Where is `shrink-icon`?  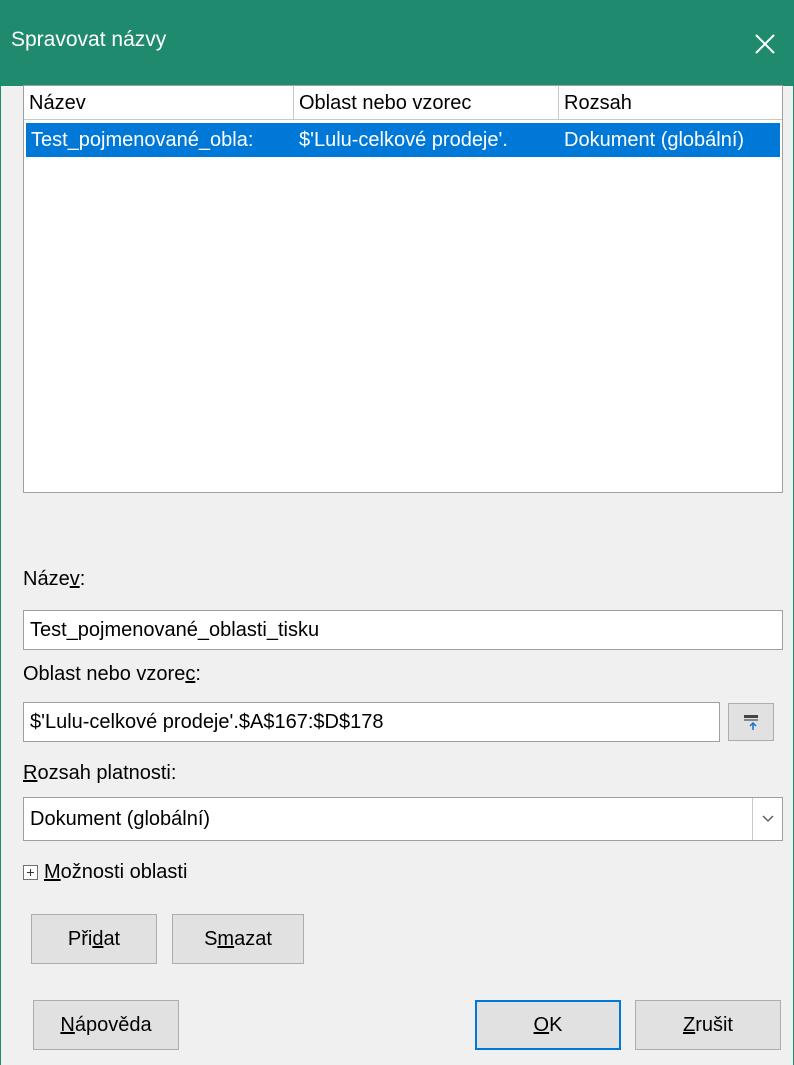 shrink-icon is located at coordinates (751, 722).